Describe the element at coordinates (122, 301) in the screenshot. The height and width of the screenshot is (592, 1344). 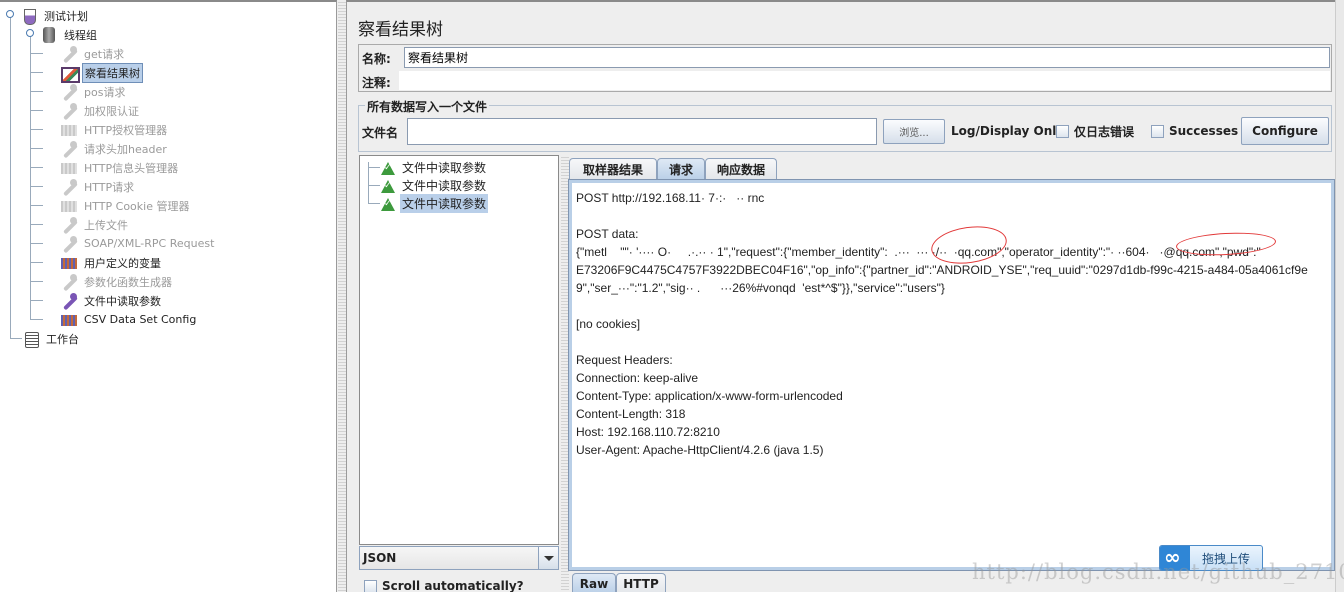
I see `tree-node-label: 文件中读取参数` at that location.